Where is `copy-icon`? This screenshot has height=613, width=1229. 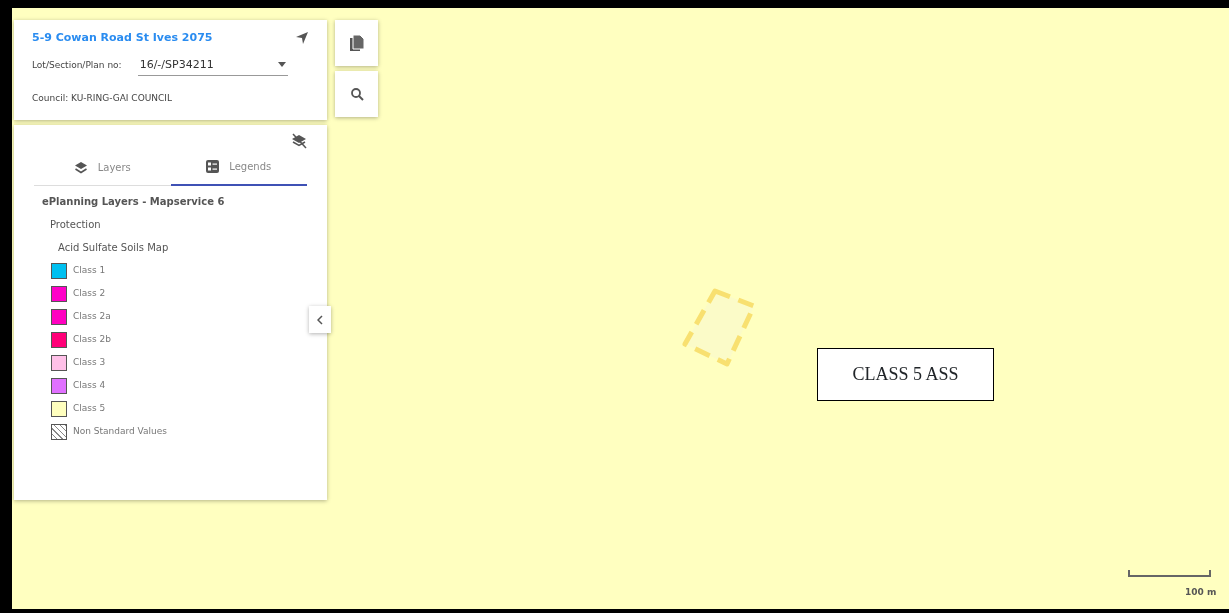
copy-icon is located at coordinates (356, 43).